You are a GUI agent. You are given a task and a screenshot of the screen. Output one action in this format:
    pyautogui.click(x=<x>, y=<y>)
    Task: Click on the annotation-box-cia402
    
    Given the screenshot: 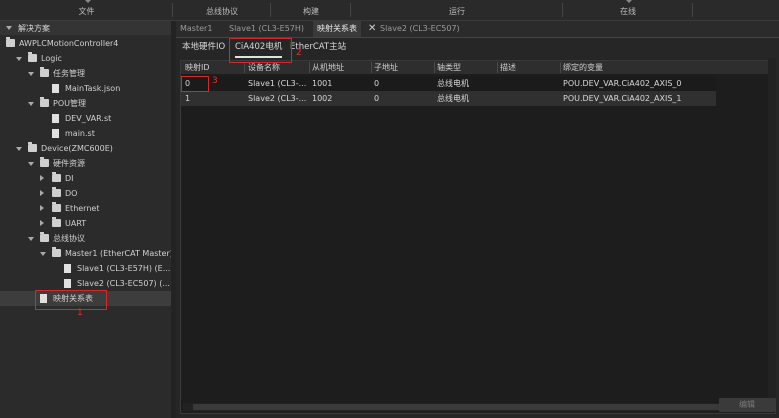 What is the action you would take?
    pyautogui.click(x=260, y=50)
    